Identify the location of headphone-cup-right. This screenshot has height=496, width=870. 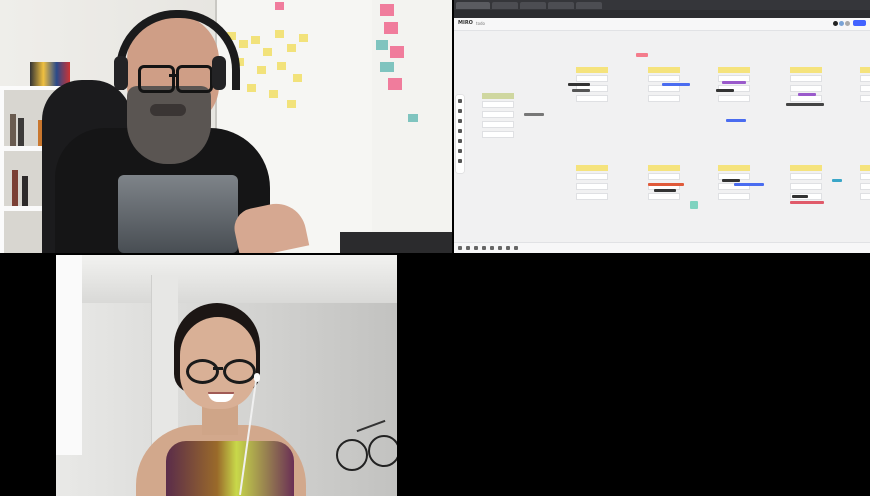
(219, 73).